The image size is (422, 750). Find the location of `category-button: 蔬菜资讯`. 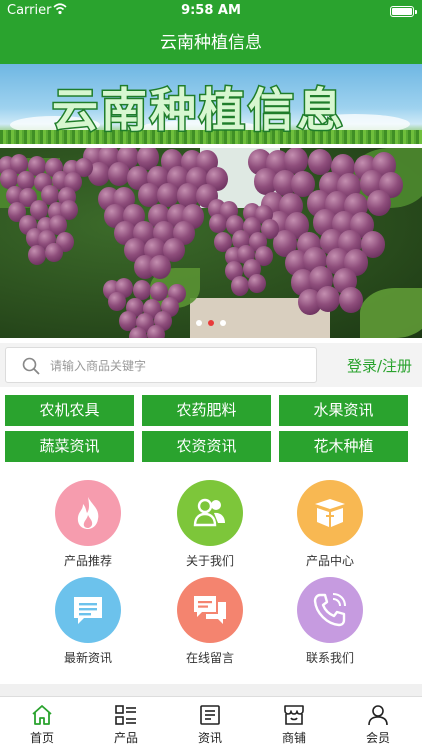

category-button: 蔬菜资讯 is located at coordinates (69, 446).